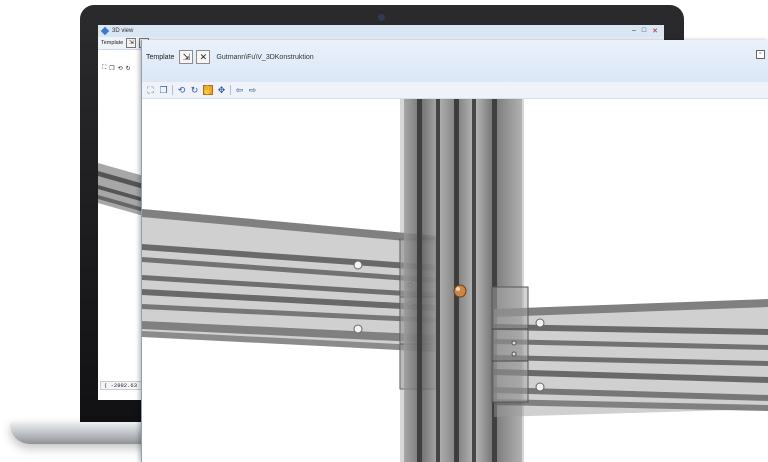  What do you see at coordinates (265, 57) in the screenshot?
I see `template-path: Gutmann\Fu\V_3DKonstruktion` at bounding box center [265, 57].